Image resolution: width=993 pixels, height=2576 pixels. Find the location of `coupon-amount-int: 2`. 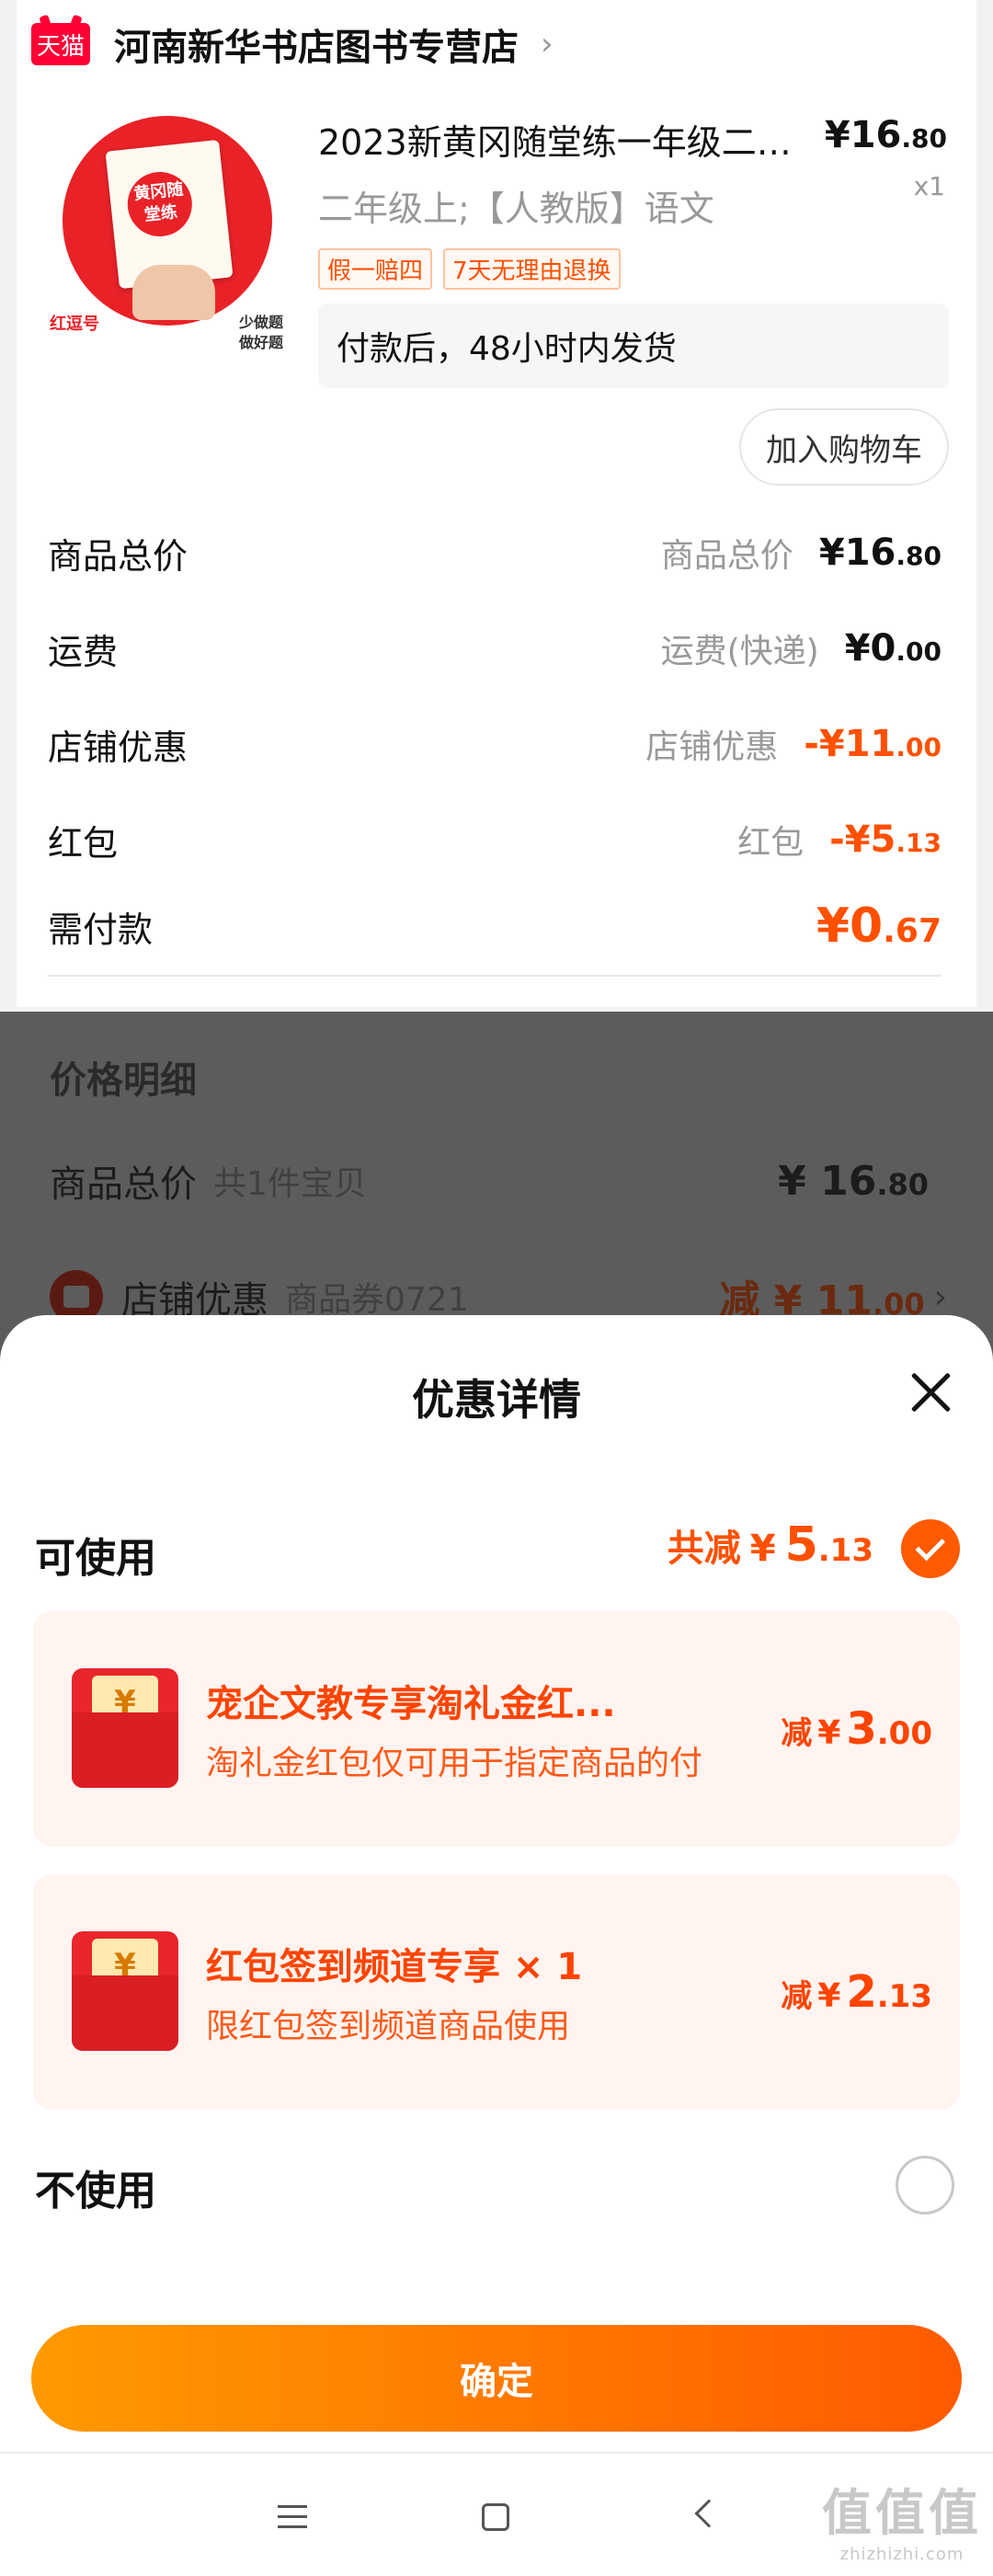

coupon-amount-int: 2 is located at coordinates (861, 1992).